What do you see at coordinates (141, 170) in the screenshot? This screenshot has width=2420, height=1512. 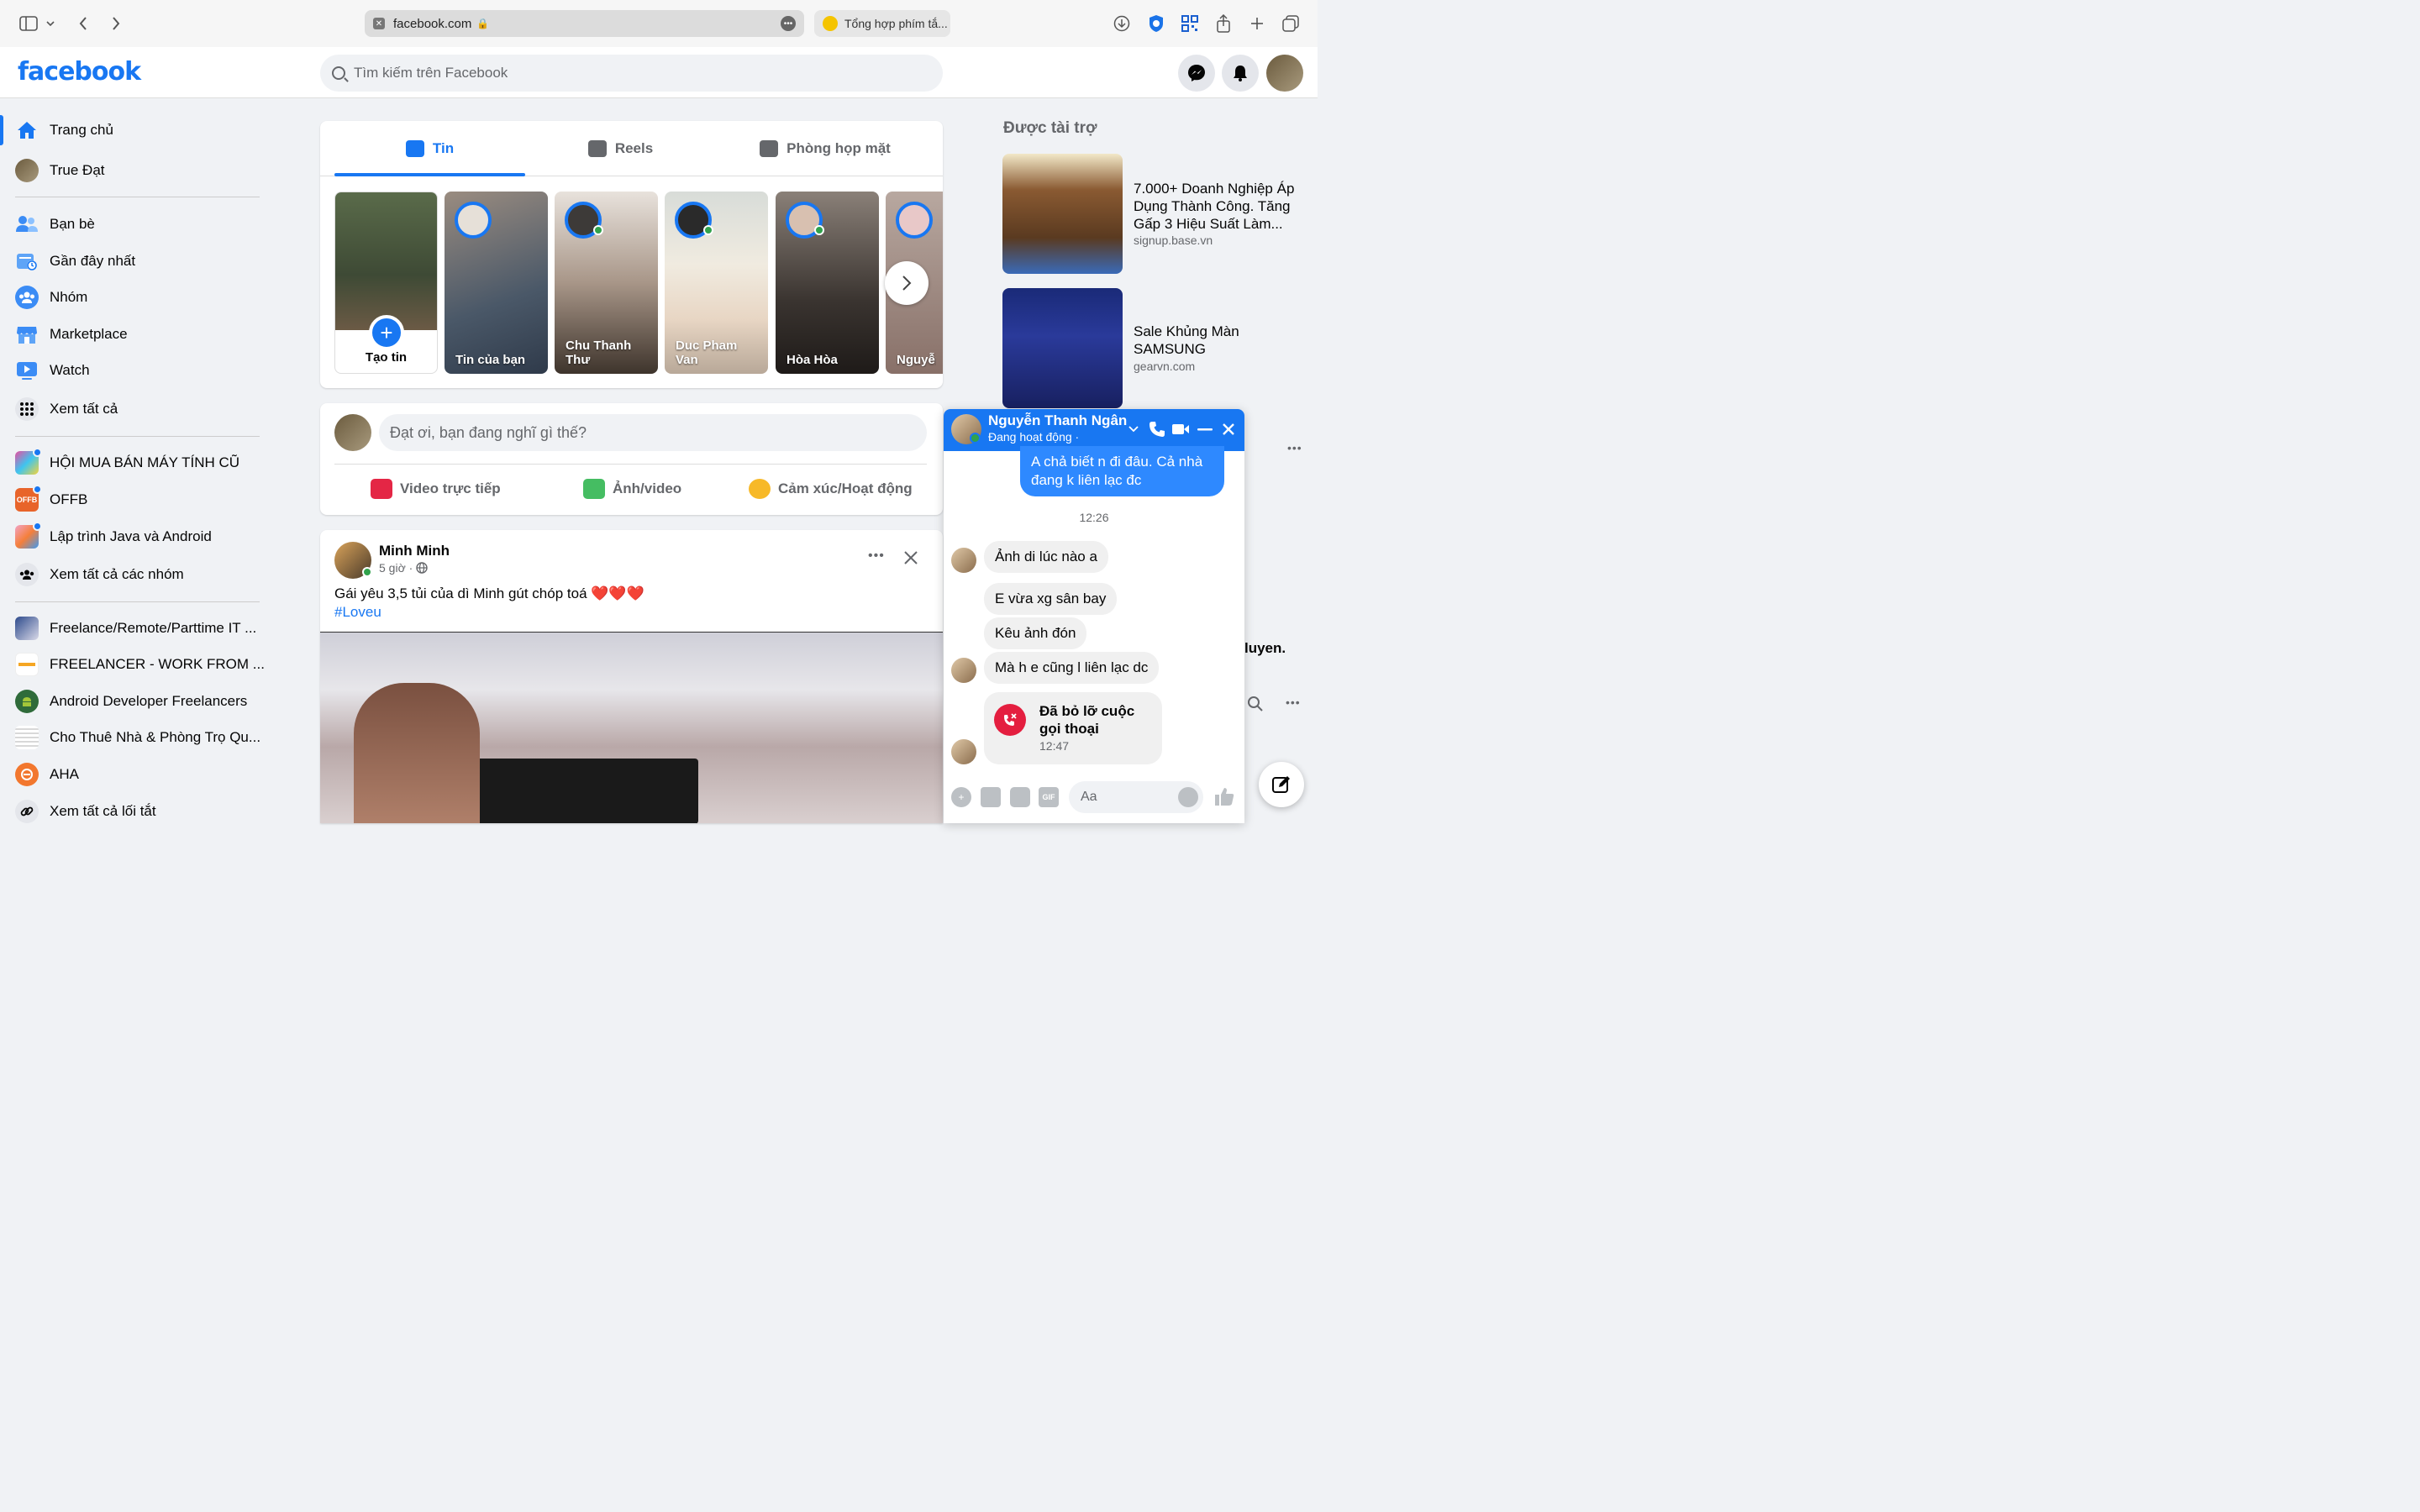 I see `sidebar-item-profile: True Đạt` at bounding box center [141, 170].